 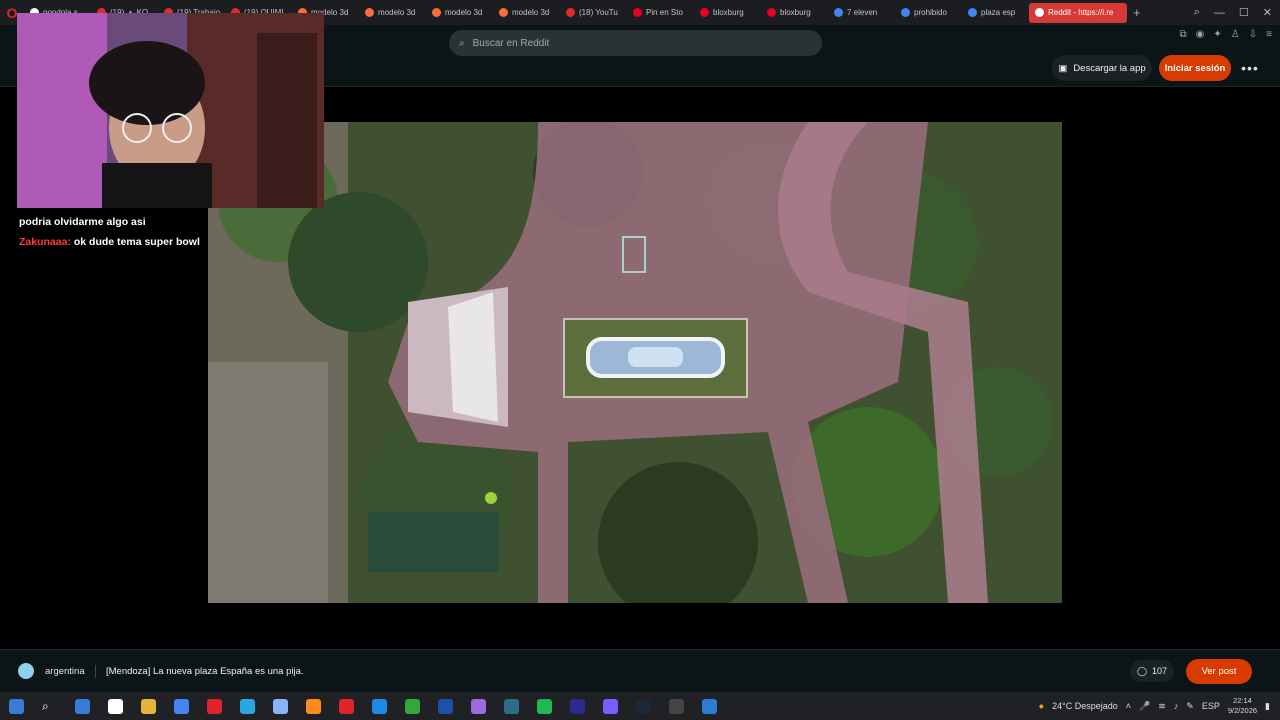 I want to click on volume-icon: ♪, so click(x=1176, y=706).